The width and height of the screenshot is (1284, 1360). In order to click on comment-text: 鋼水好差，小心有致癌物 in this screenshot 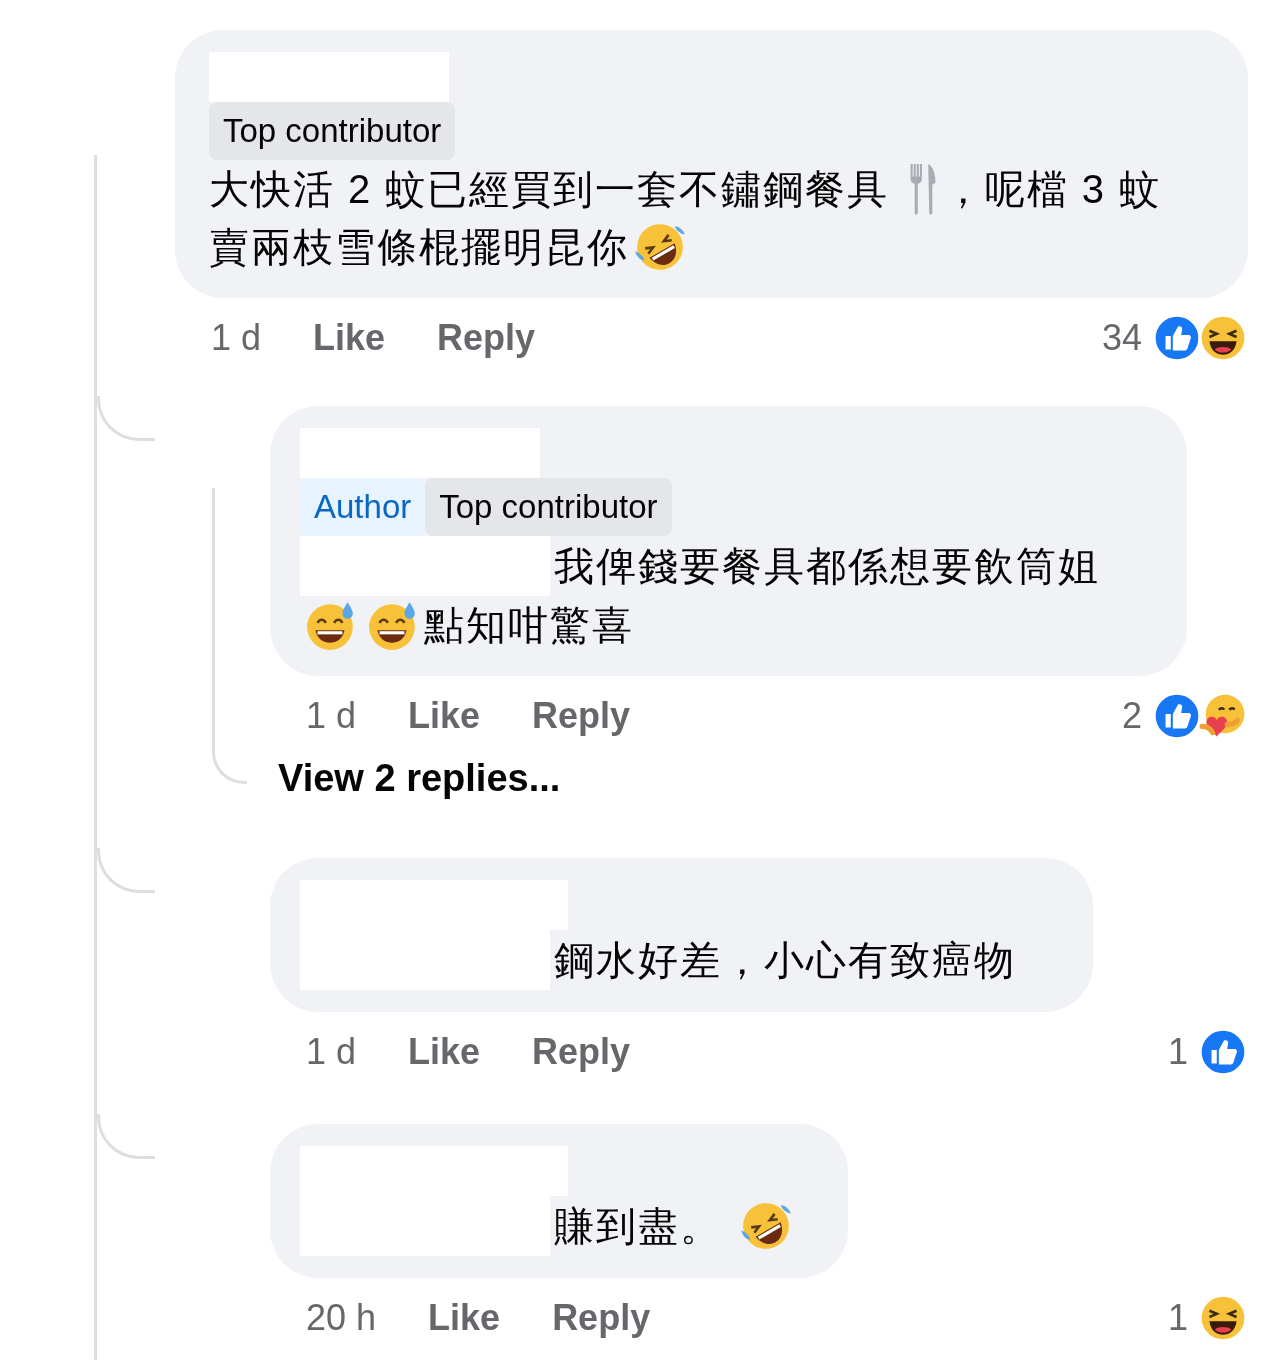, I will do `click(785, 960)`.